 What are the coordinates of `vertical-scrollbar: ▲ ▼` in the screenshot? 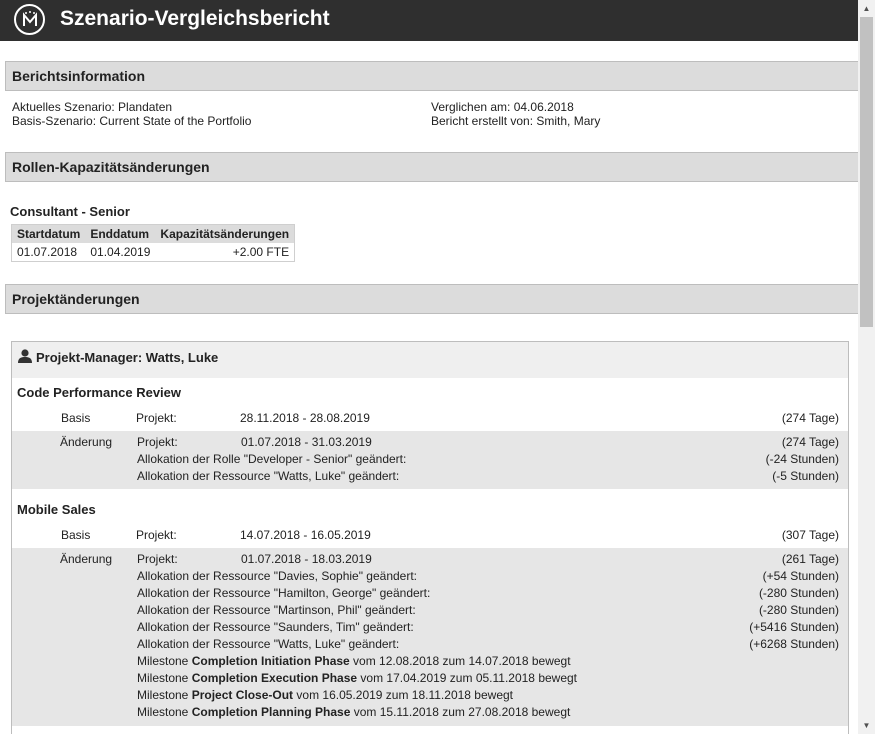 It's located at (866, 367).